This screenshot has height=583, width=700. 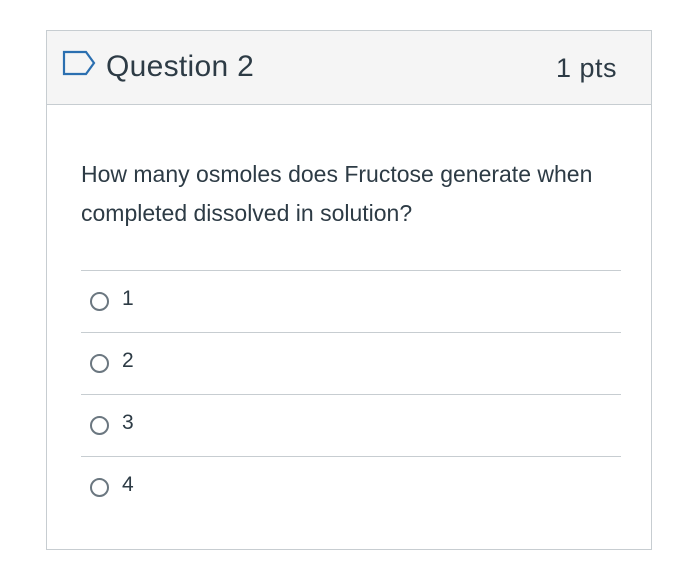 What do you see at coordinates (128, 298) in the screenshot?
I see `answer-label: 1` at bounding box center [128, 298].